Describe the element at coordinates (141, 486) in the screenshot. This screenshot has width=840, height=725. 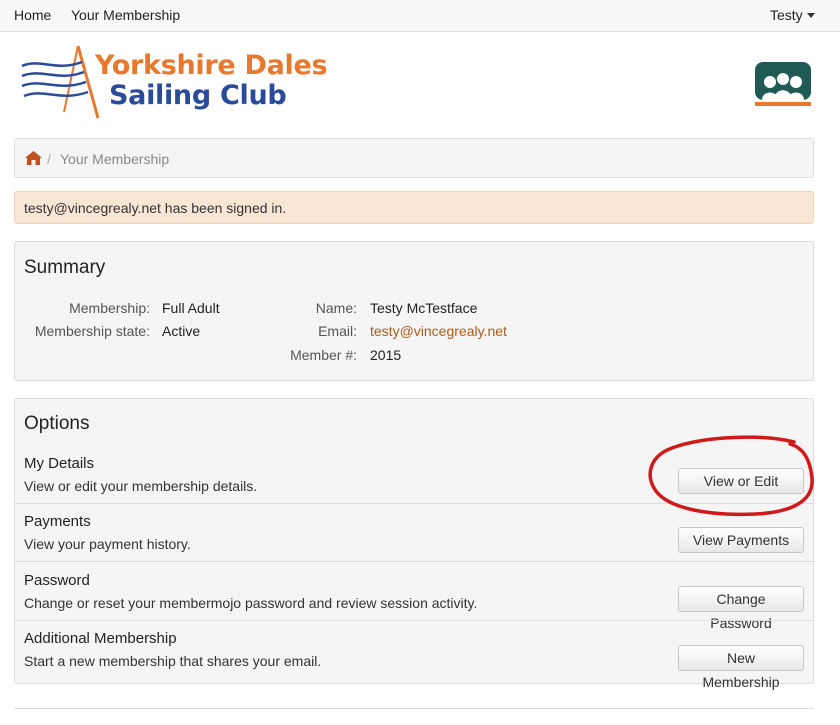
I see `option-my-details-desc: View or edit your membership details.` at that location.